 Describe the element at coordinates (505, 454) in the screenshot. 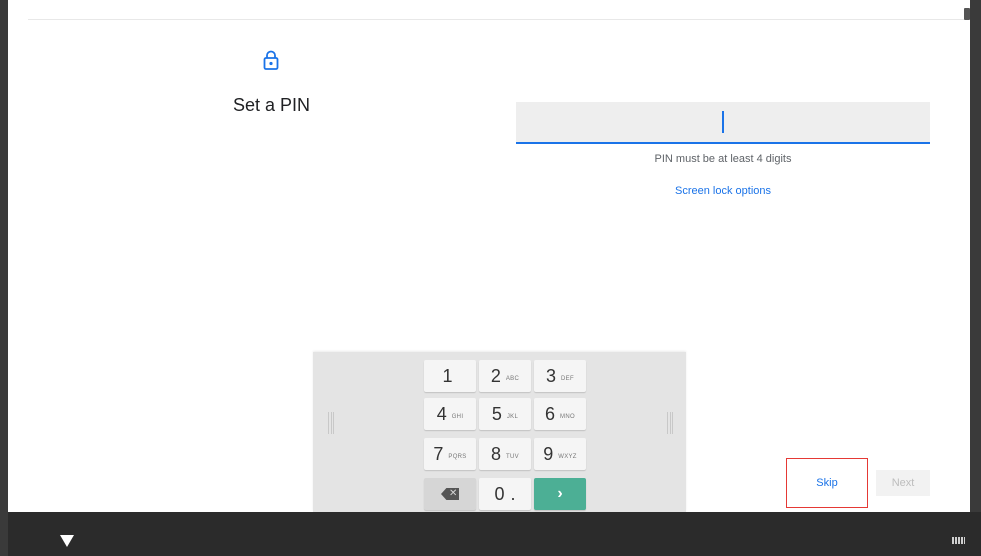

I see `key-8: 8 TUV` at that location.